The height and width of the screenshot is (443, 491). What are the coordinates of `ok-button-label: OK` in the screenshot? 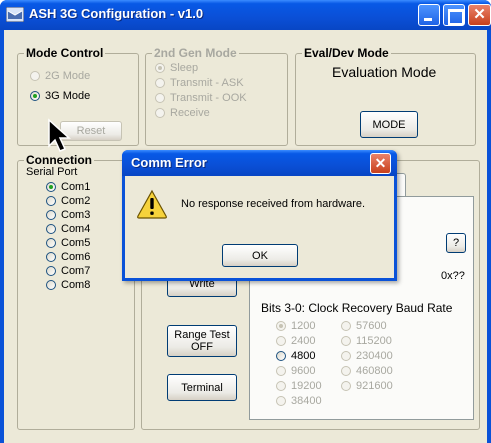 It's located at (260, 255).